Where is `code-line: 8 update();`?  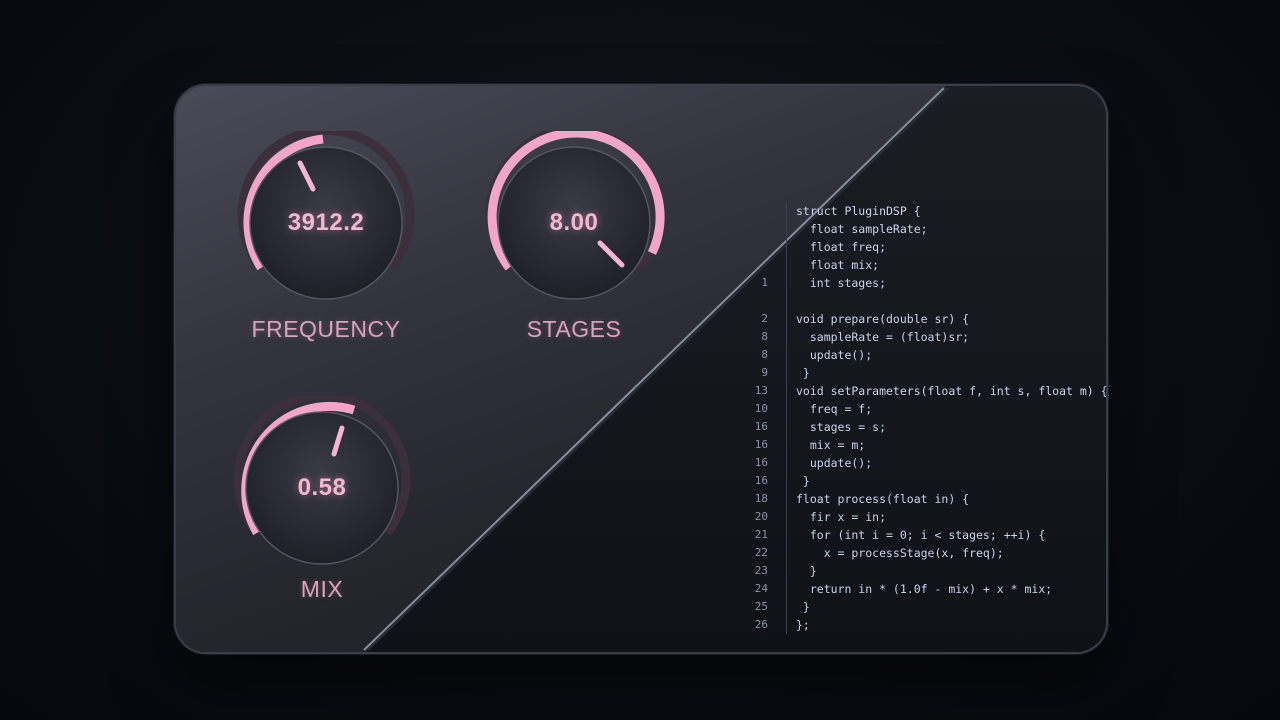
code-line: 8 update(); is located at coordinates (921, 355).